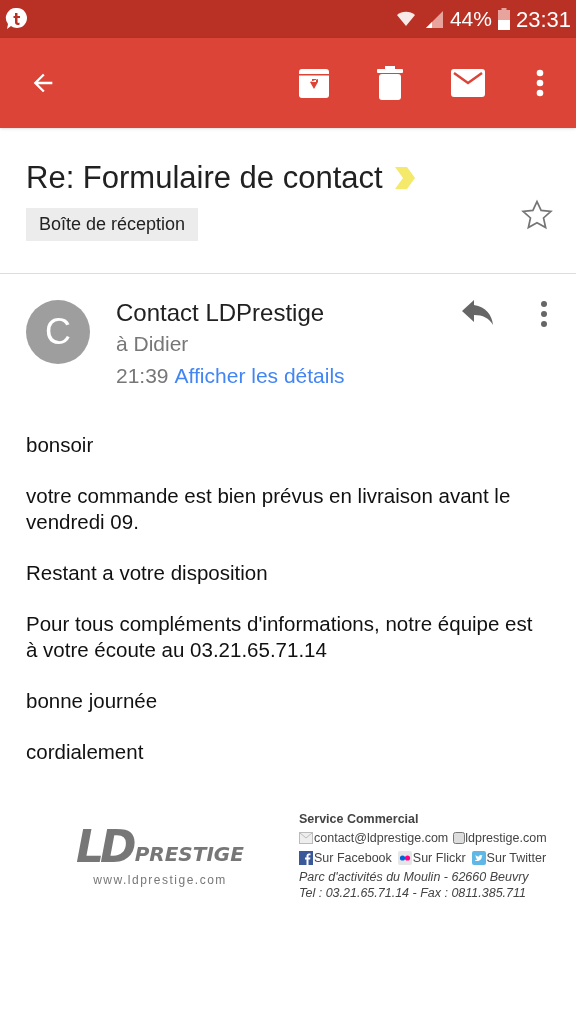 This screenshot has width=576, height=1024. I want to click on social-link: Sur Facebook, so click(345, 858).